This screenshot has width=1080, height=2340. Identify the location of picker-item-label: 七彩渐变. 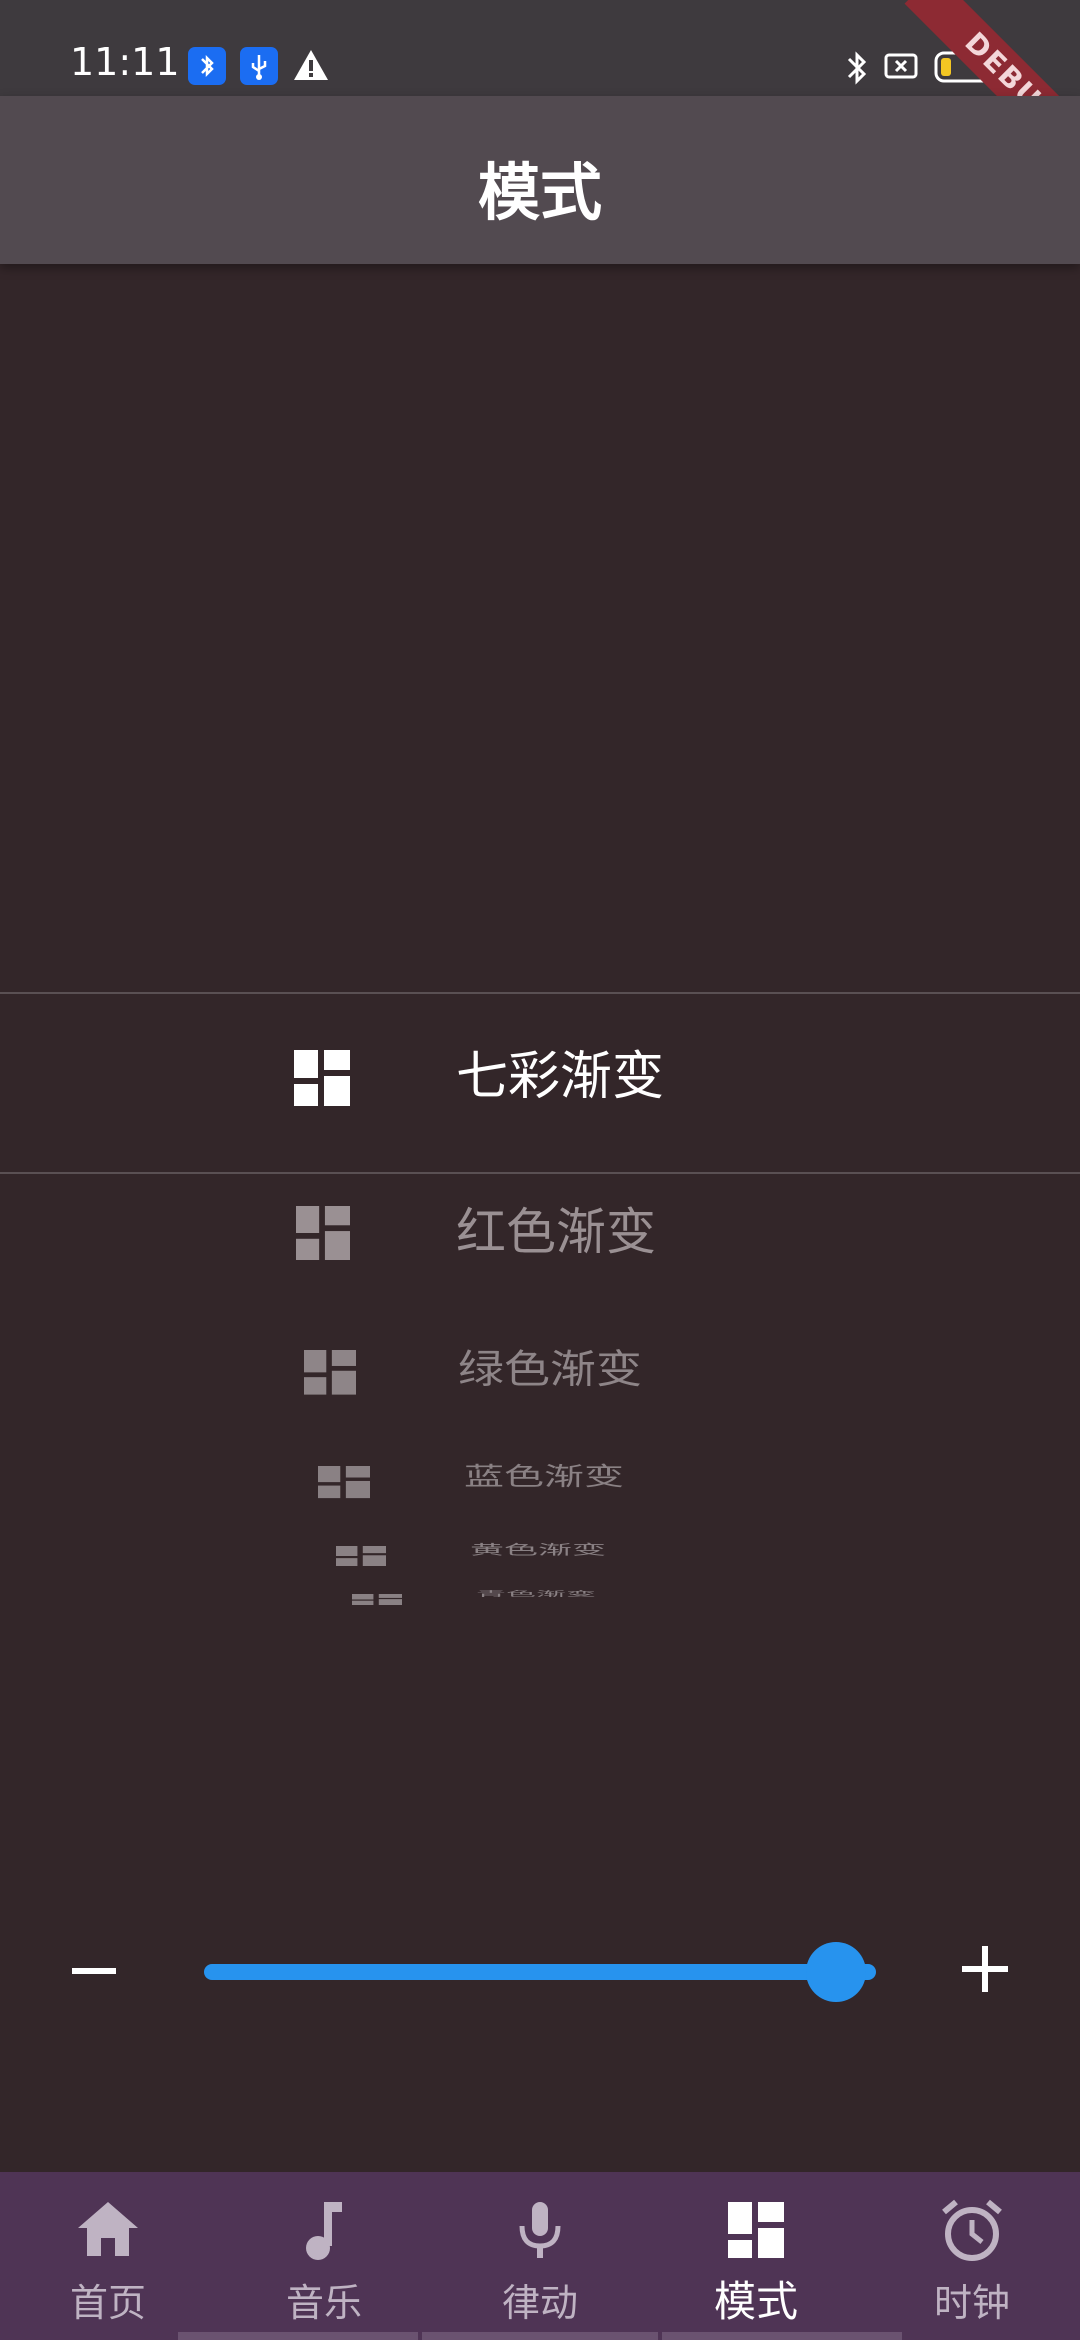
(560, 1077).